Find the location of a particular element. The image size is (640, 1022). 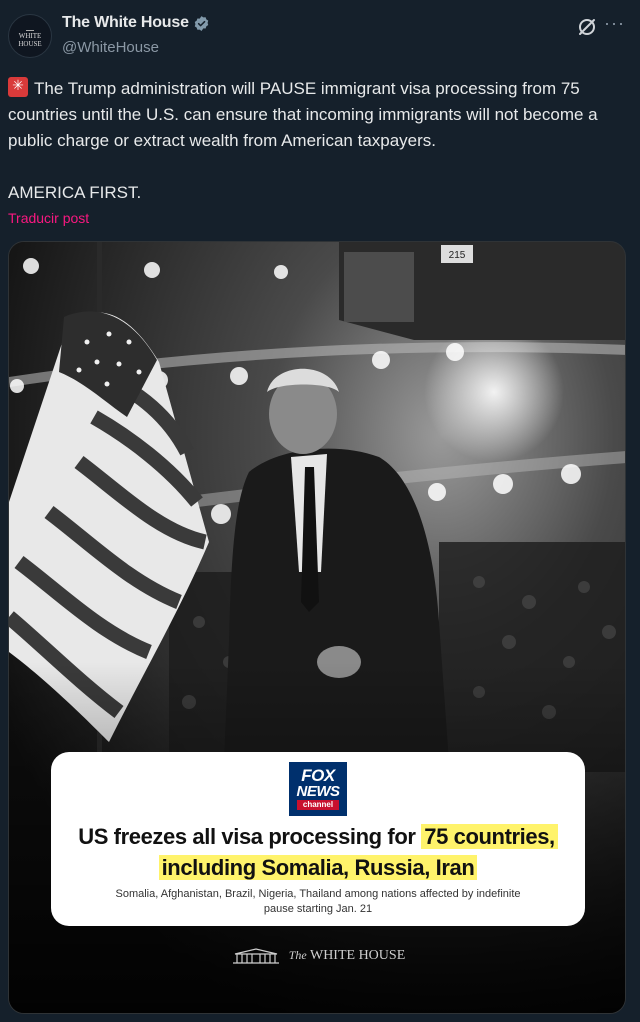

footer-label: WHITE HOUSE is located at coordinates (357, 955).